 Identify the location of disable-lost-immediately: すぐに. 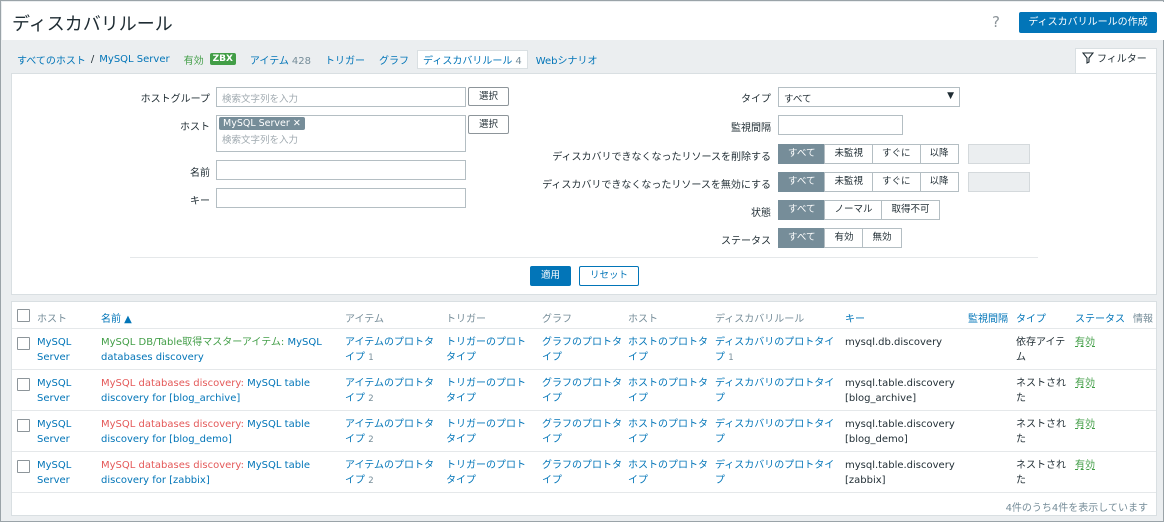
(896, 182).